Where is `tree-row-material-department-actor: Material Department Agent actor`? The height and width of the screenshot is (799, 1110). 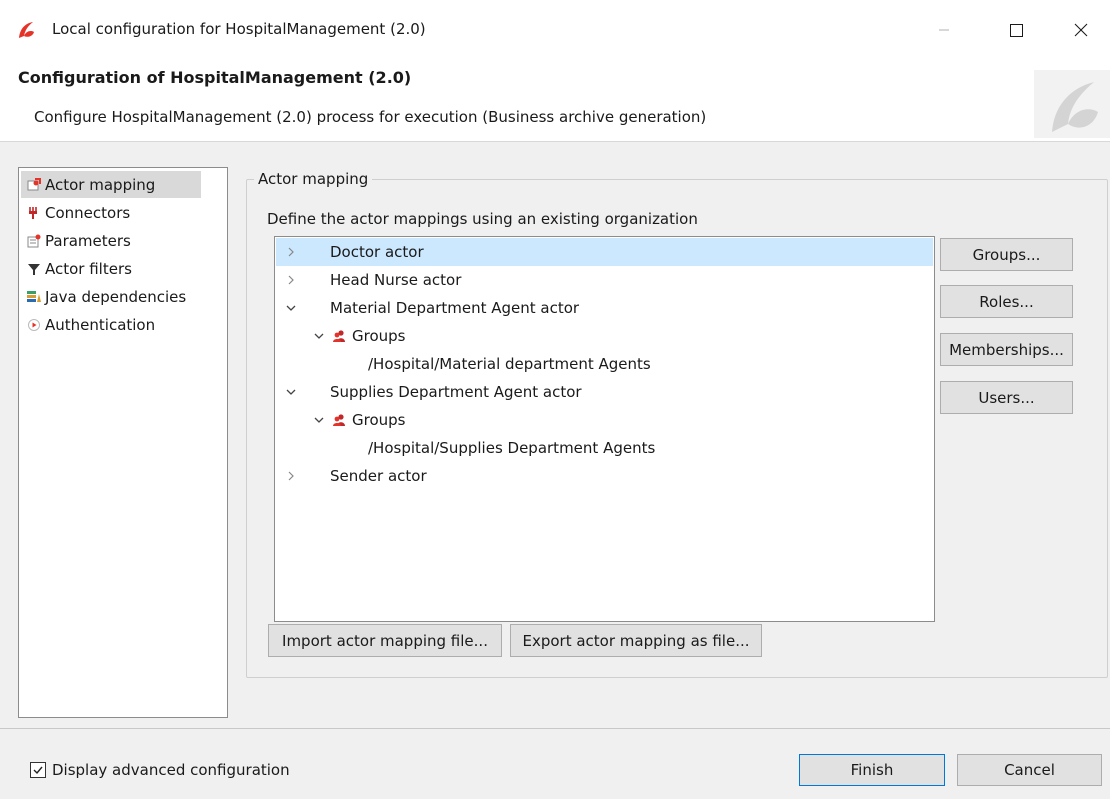
tree-row-material-department-actor: Material Department Agent actor is located at coordinates (604, 308).